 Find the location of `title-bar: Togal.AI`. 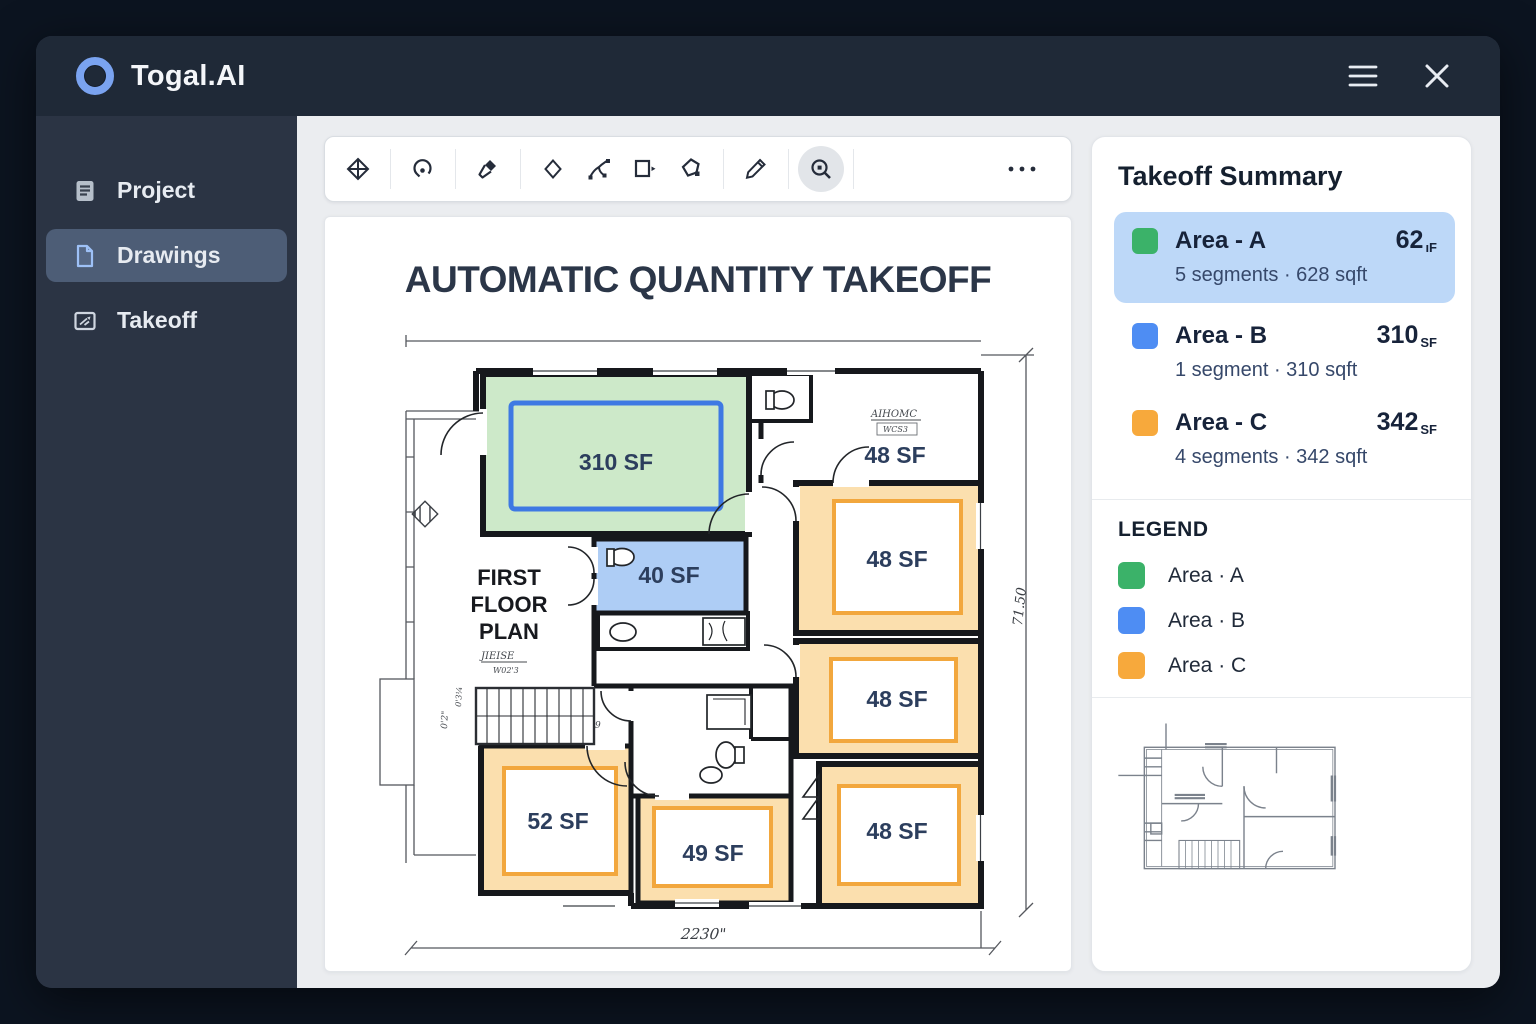

title-bar: Togal.AI is located at coordinates (768, 76).